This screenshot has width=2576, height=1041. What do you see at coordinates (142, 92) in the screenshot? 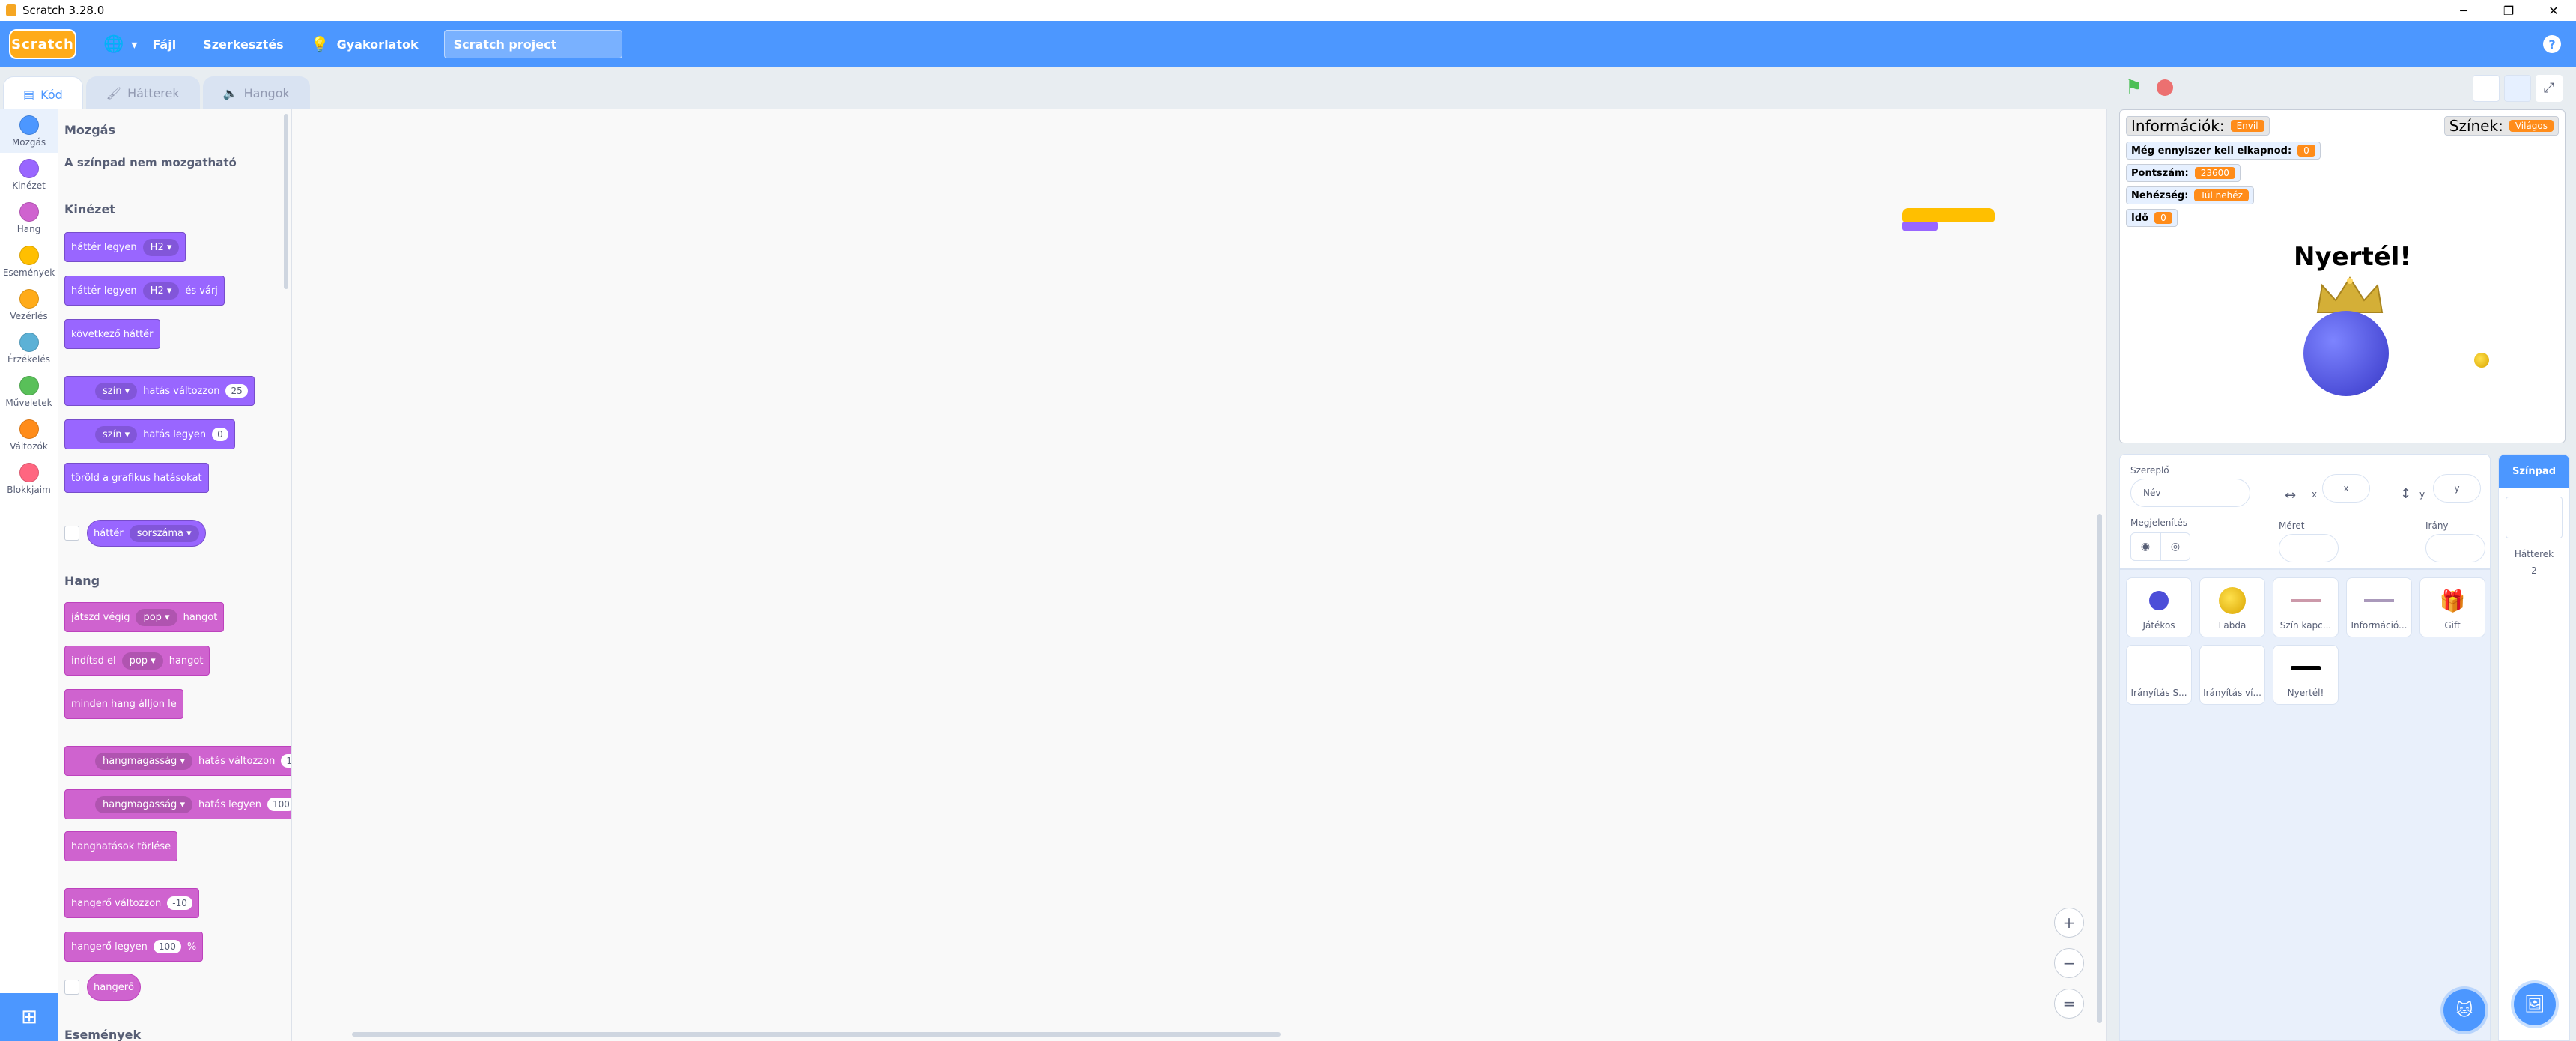
I see `tab-backdrops: 🖌 Hátterek` at bounding box center [142, 92].